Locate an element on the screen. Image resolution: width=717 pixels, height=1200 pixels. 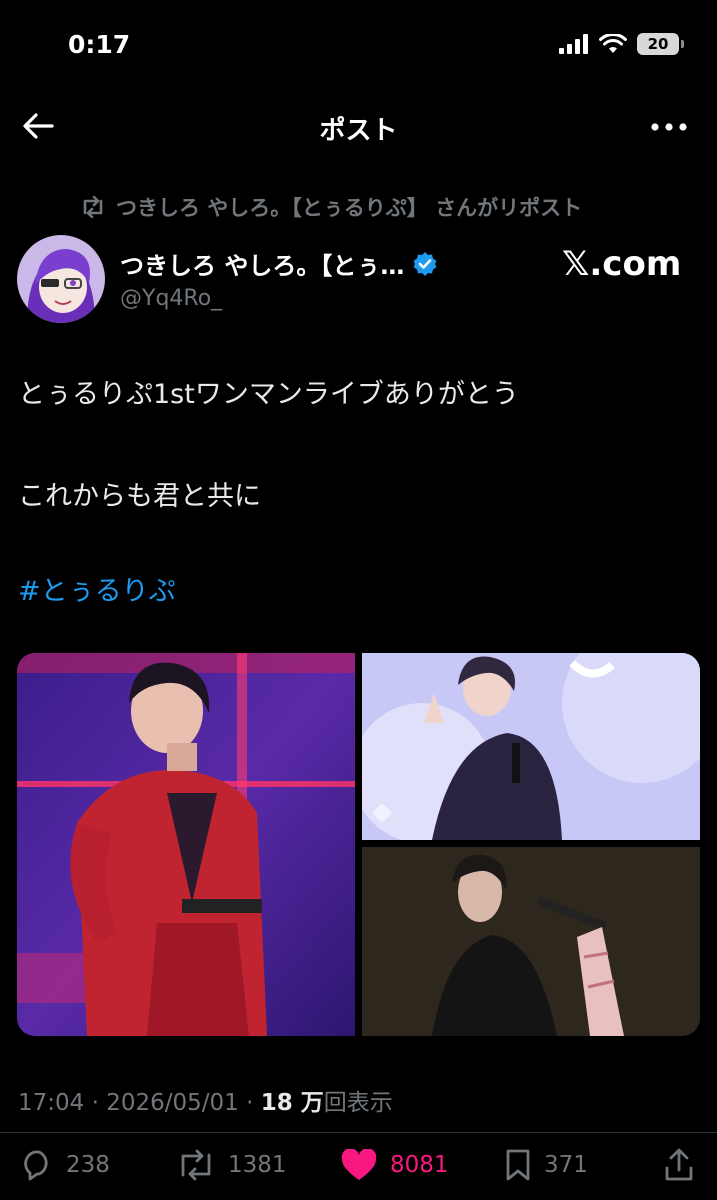
author-handle: @Yq4Ro_ is located at coordinates (171, 298).